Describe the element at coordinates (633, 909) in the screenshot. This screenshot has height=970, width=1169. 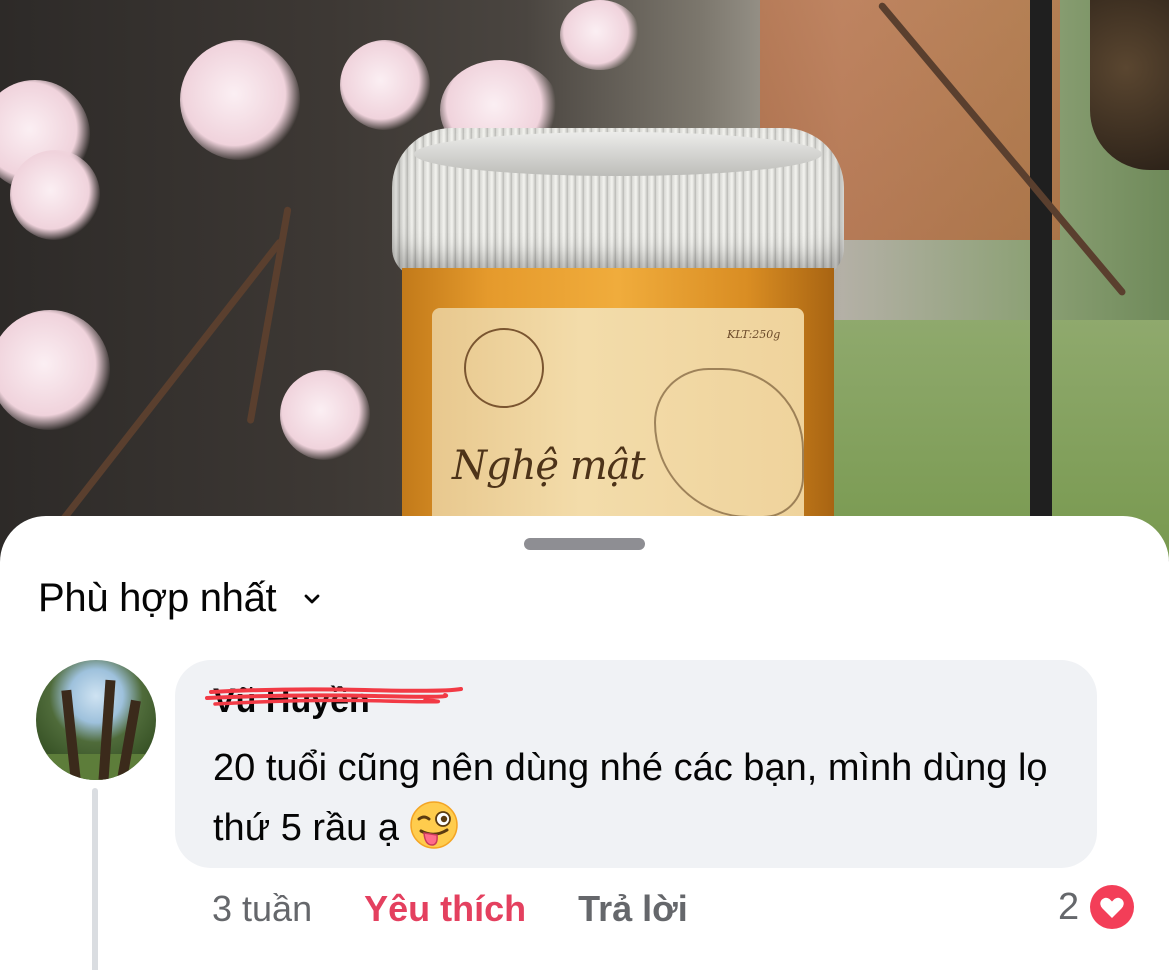
I see `reply-button: Trả lời` at that location.